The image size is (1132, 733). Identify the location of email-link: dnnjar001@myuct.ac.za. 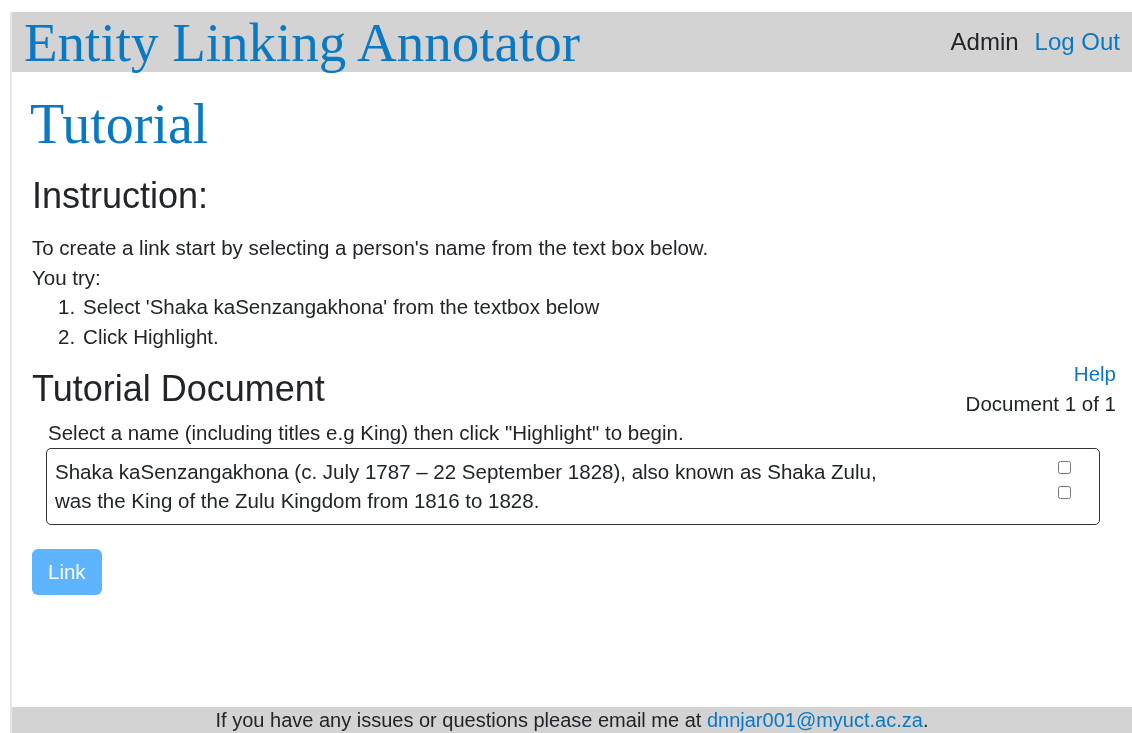
(814, 720).